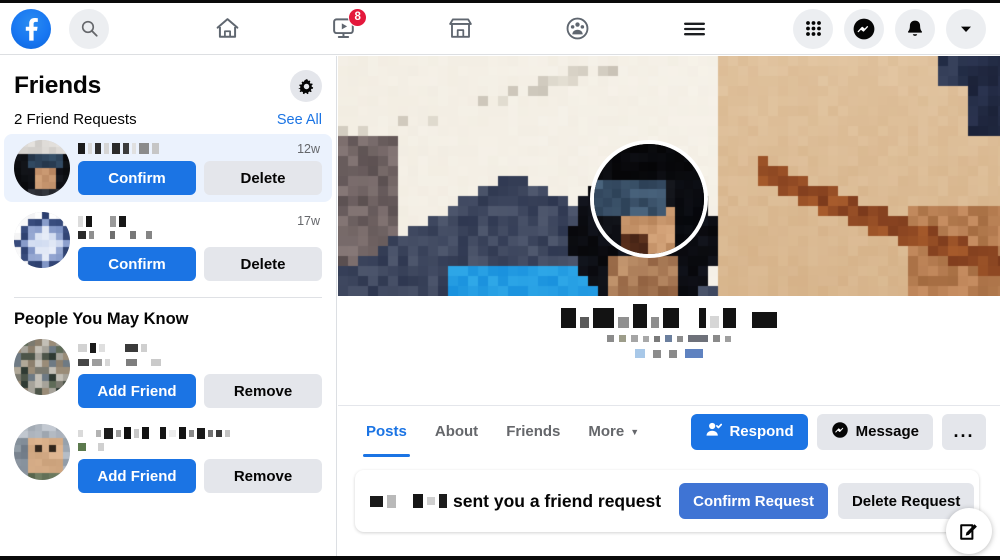 Image resolution: width=1000 pixels, height=560 pixels. I want to click on redacted-profile-subtitle, so click(669, 338).